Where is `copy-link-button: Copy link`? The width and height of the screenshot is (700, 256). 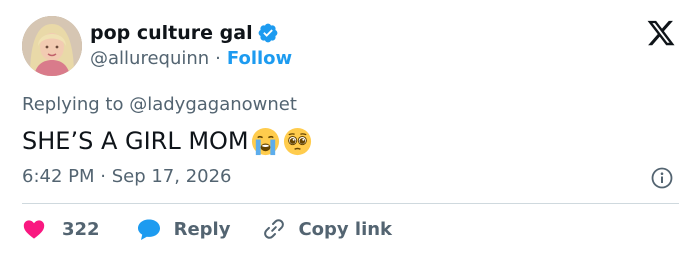 copy-link-button: Copy link is located at coordinates (327, 229).